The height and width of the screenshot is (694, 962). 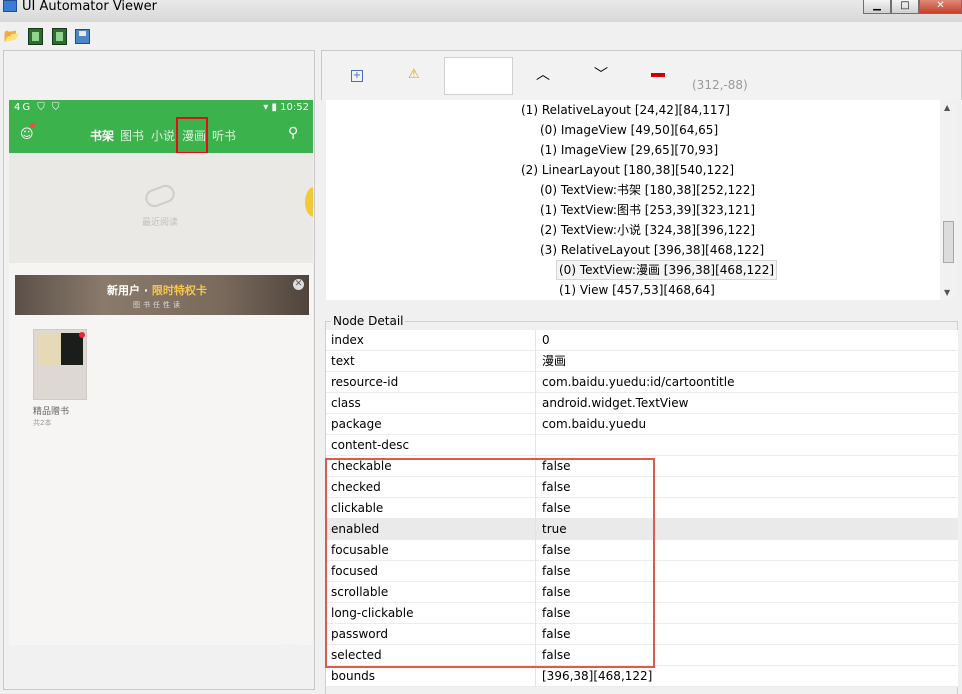 I want to click on tab-bookshelf: 书架, so click(x=102, y=135).